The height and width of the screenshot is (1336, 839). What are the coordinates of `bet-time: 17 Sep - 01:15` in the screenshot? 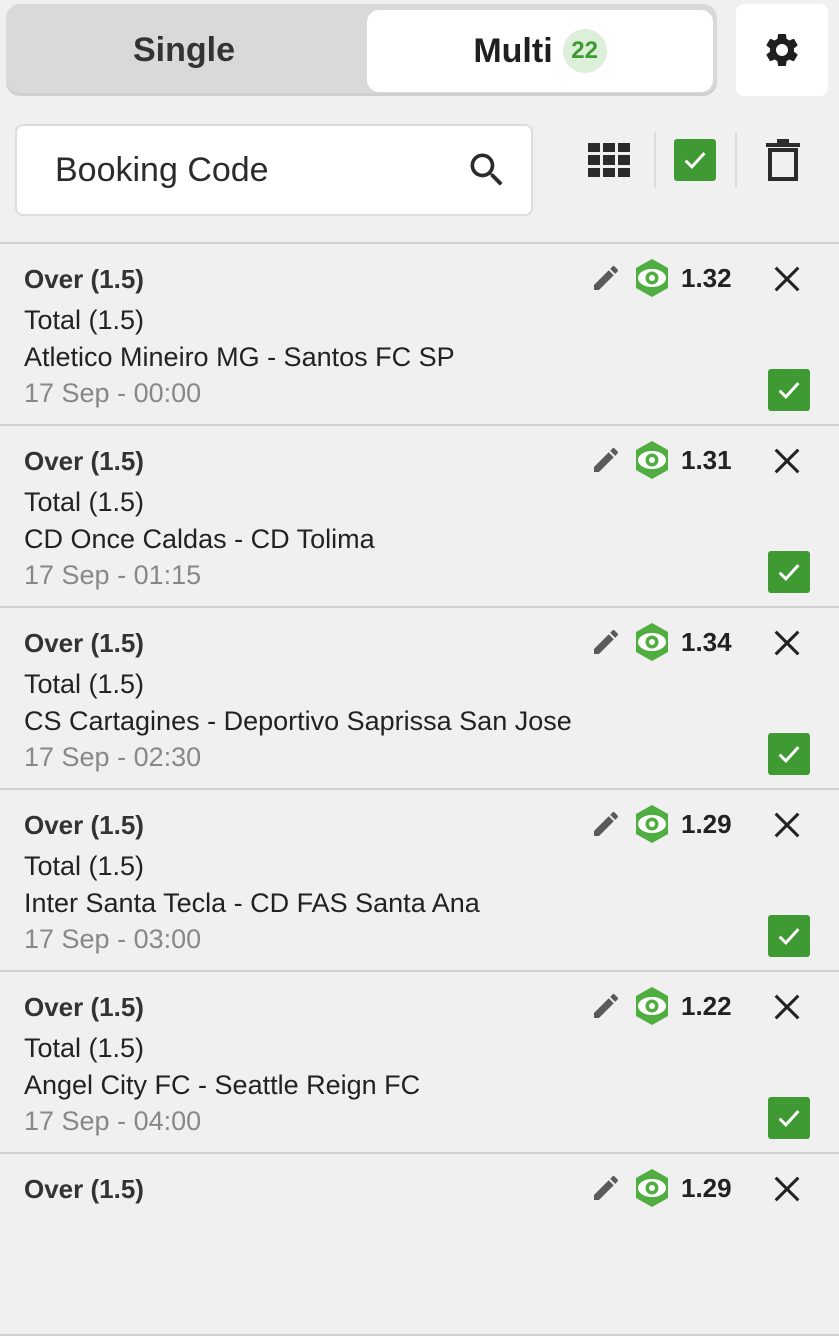 It's located at (113, 575).